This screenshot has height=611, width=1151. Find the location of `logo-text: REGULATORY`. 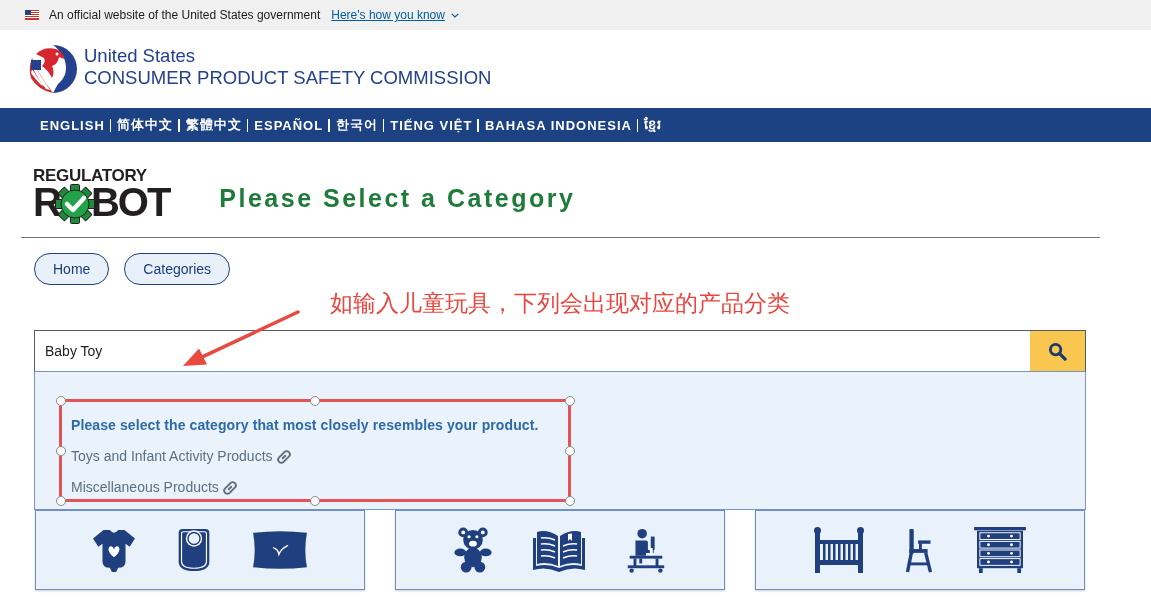

logo-text: REGULATORY is located at coordinates (90, 175).